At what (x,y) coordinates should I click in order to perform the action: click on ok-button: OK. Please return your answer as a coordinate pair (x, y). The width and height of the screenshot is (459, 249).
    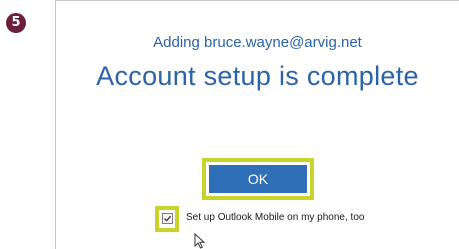
    Looking at the image, I should click on (258, 179).